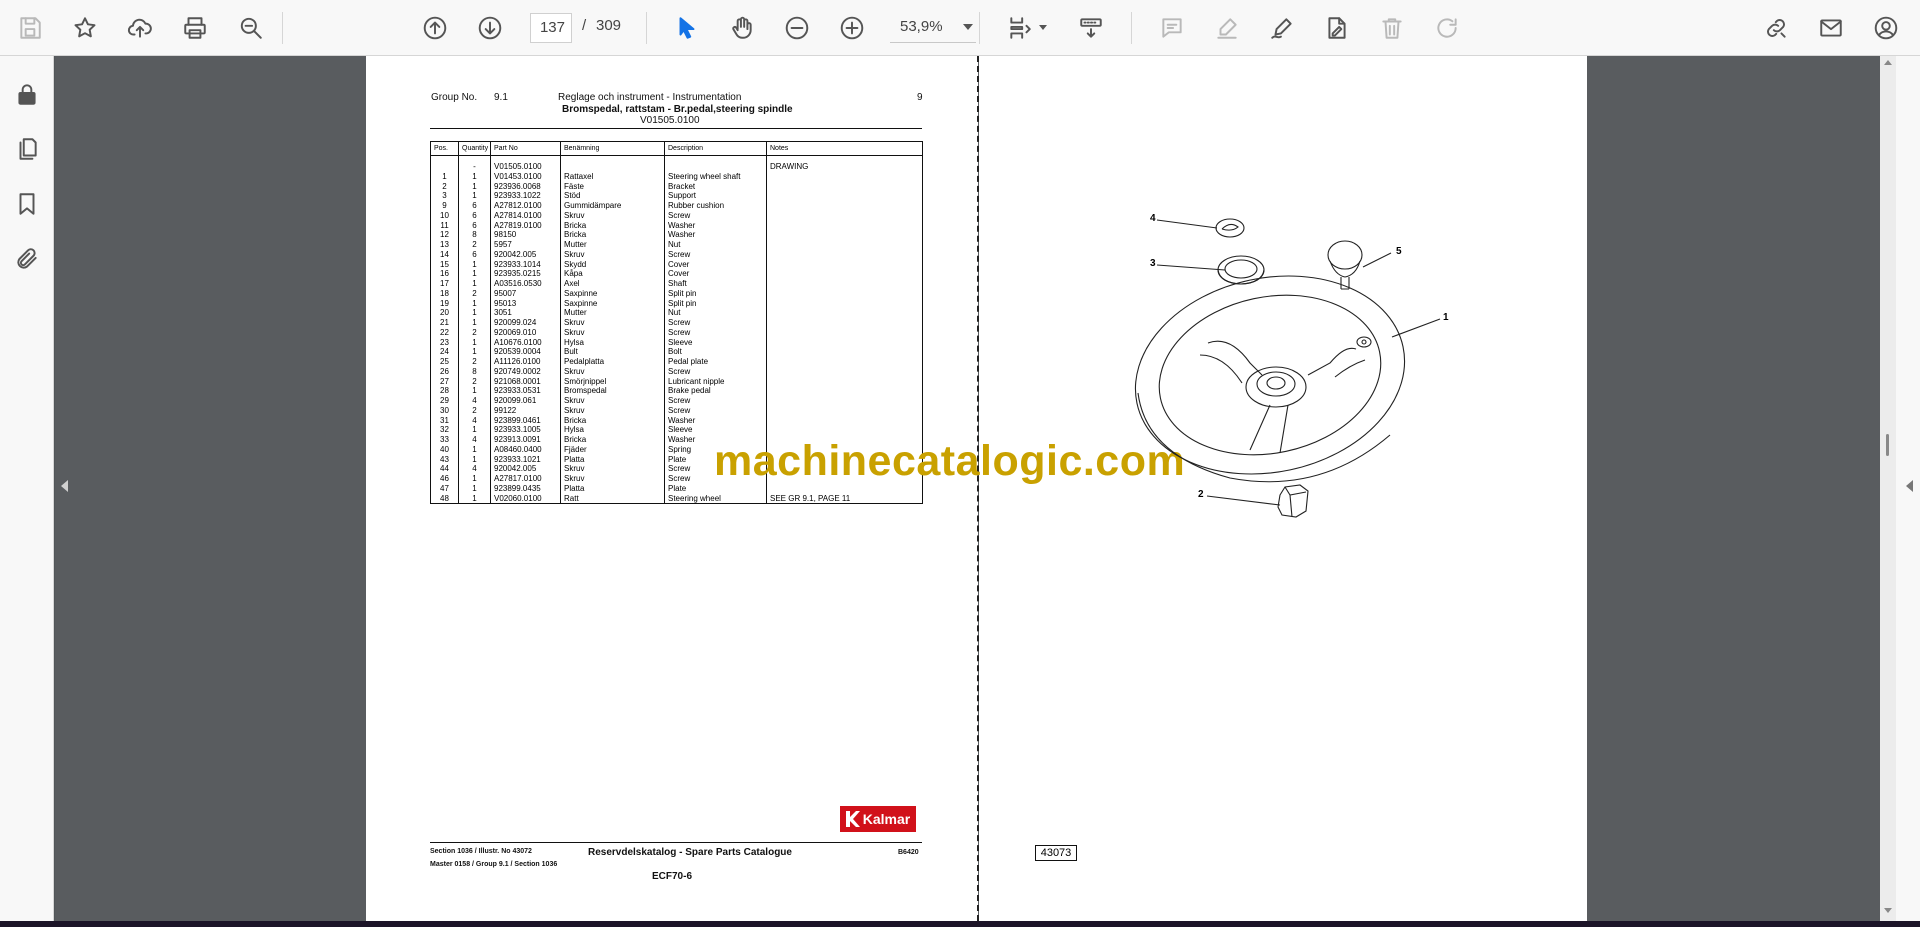 This screenshot has height=927, width=1920. I want to click on toolbar-separator, so click(979, 28).